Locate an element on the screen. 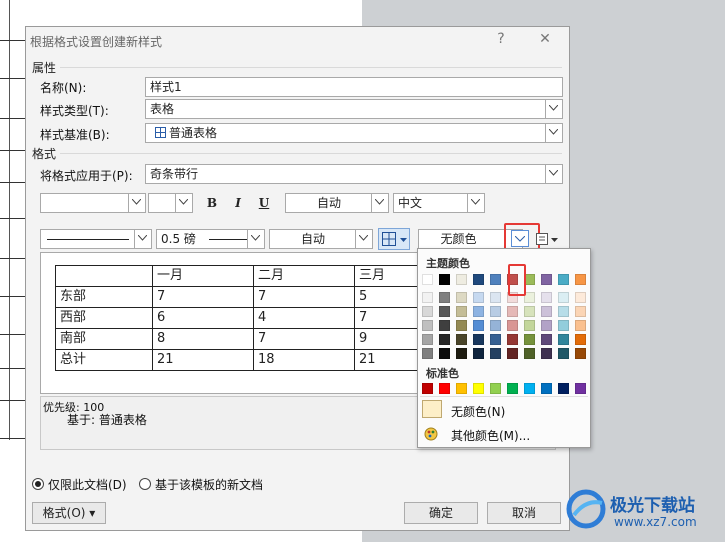  language-select: 中文 is located at coordinates (439, 203).